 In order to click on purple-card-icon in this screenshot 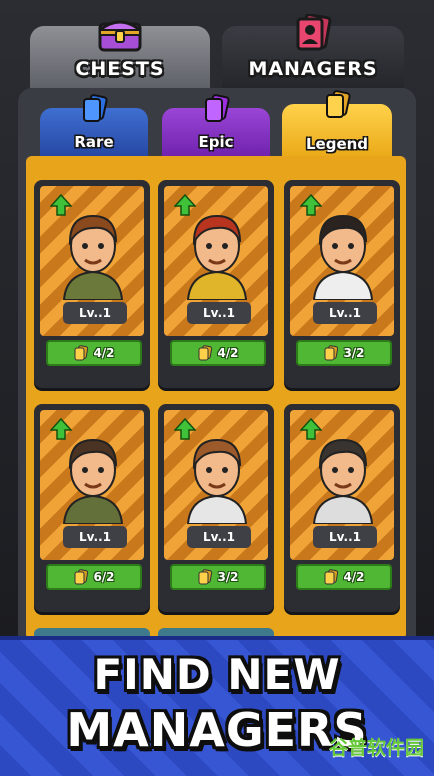, I will do `click(217, 108)`.